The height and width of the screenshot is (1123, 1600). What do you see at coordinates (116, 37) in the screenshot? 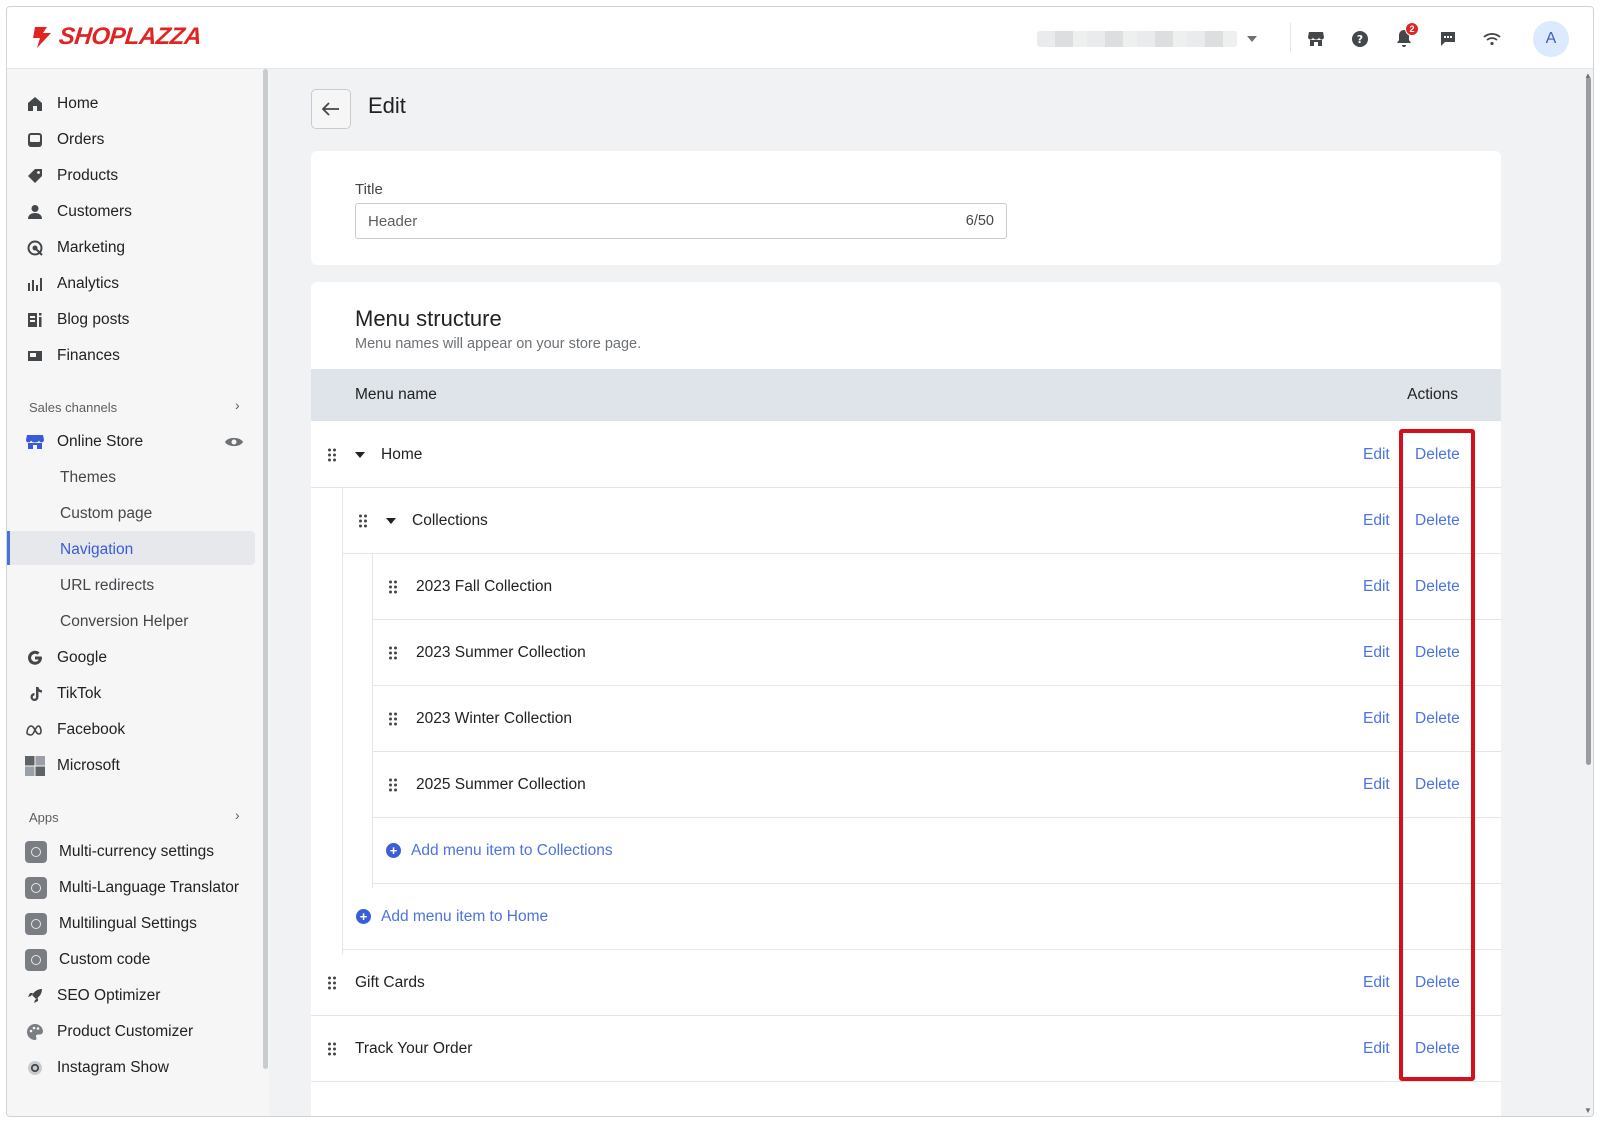
I see `brand-logo: SHOPLAZZA` at bounding box center [116, 37].